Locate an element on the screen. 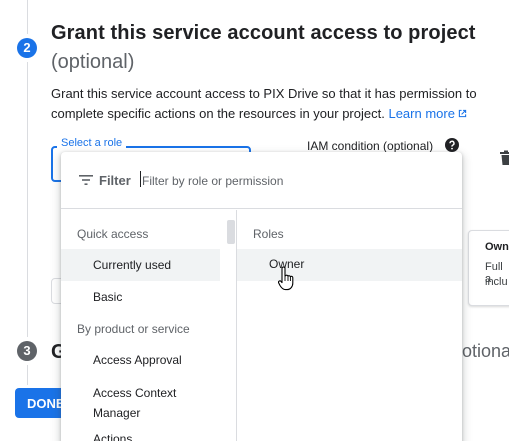 This screenshot has width=509, height=441. filter-icon is located at coordinates (86, 180).